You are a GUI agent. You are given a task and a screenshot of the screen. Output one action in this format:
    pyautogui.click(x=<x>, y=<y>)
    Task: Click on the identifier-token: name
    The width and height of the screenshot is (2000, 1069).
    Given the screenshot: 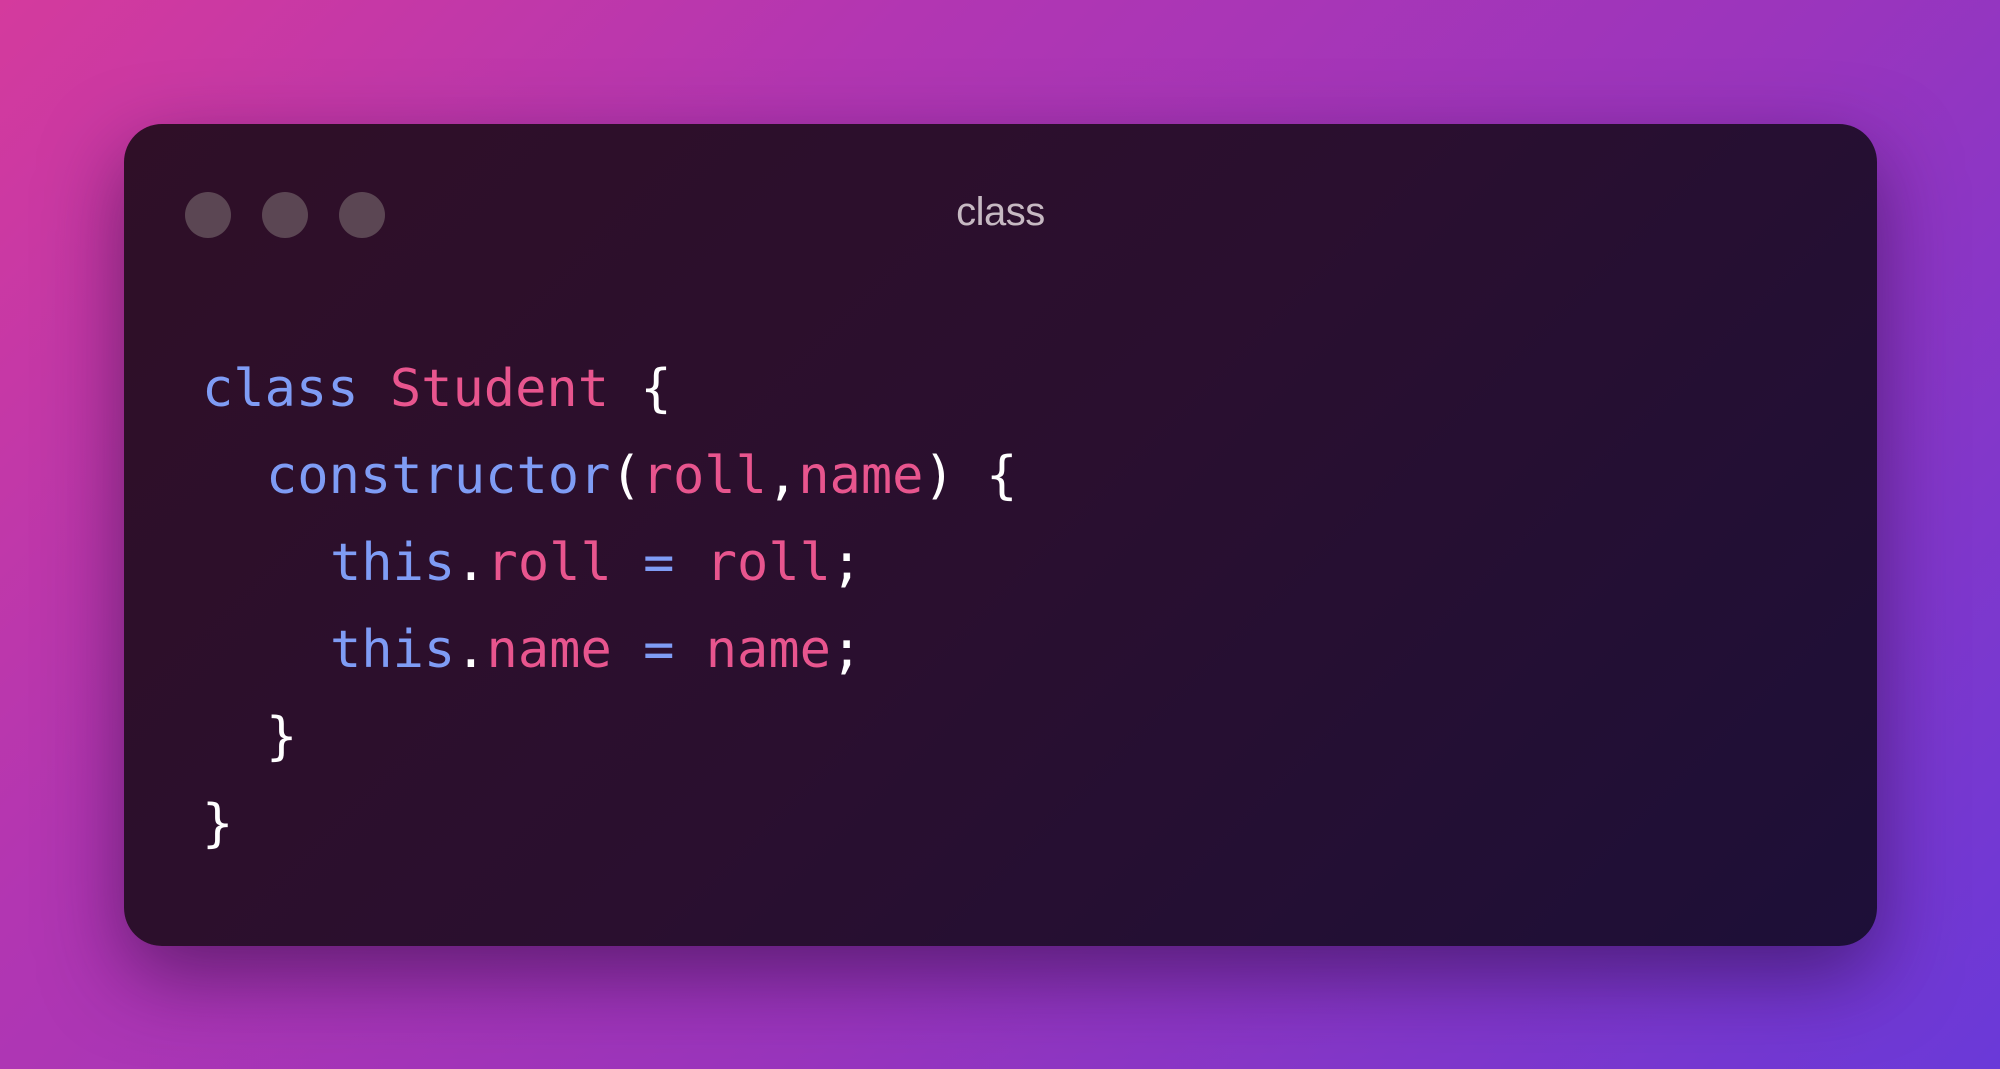 What is the action you would take?
    pyautogui.click(x=768, y=650)
    